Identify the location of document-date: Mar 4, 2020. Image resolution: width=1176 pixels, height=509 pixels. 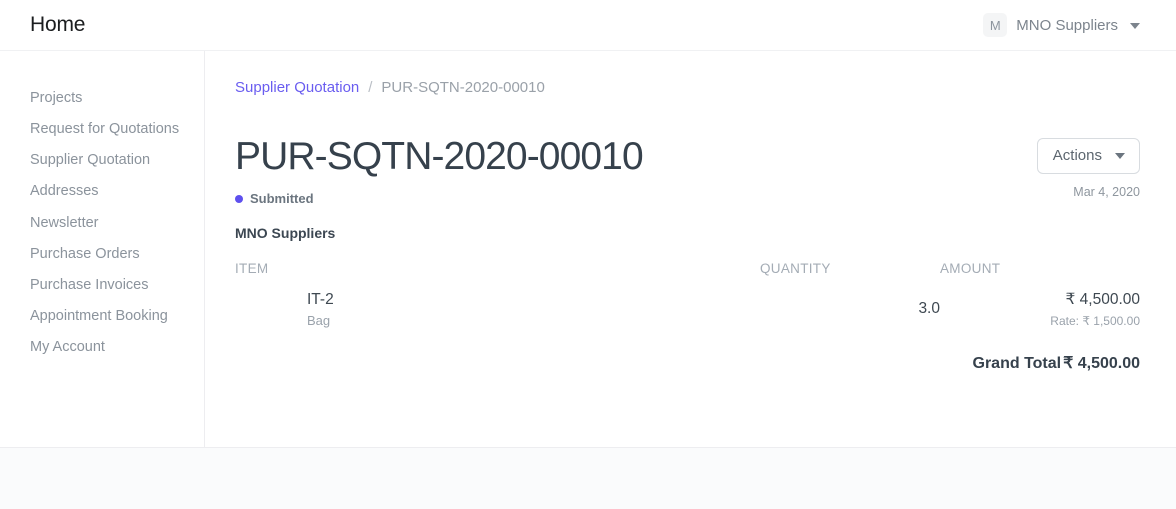
(1106, 192).